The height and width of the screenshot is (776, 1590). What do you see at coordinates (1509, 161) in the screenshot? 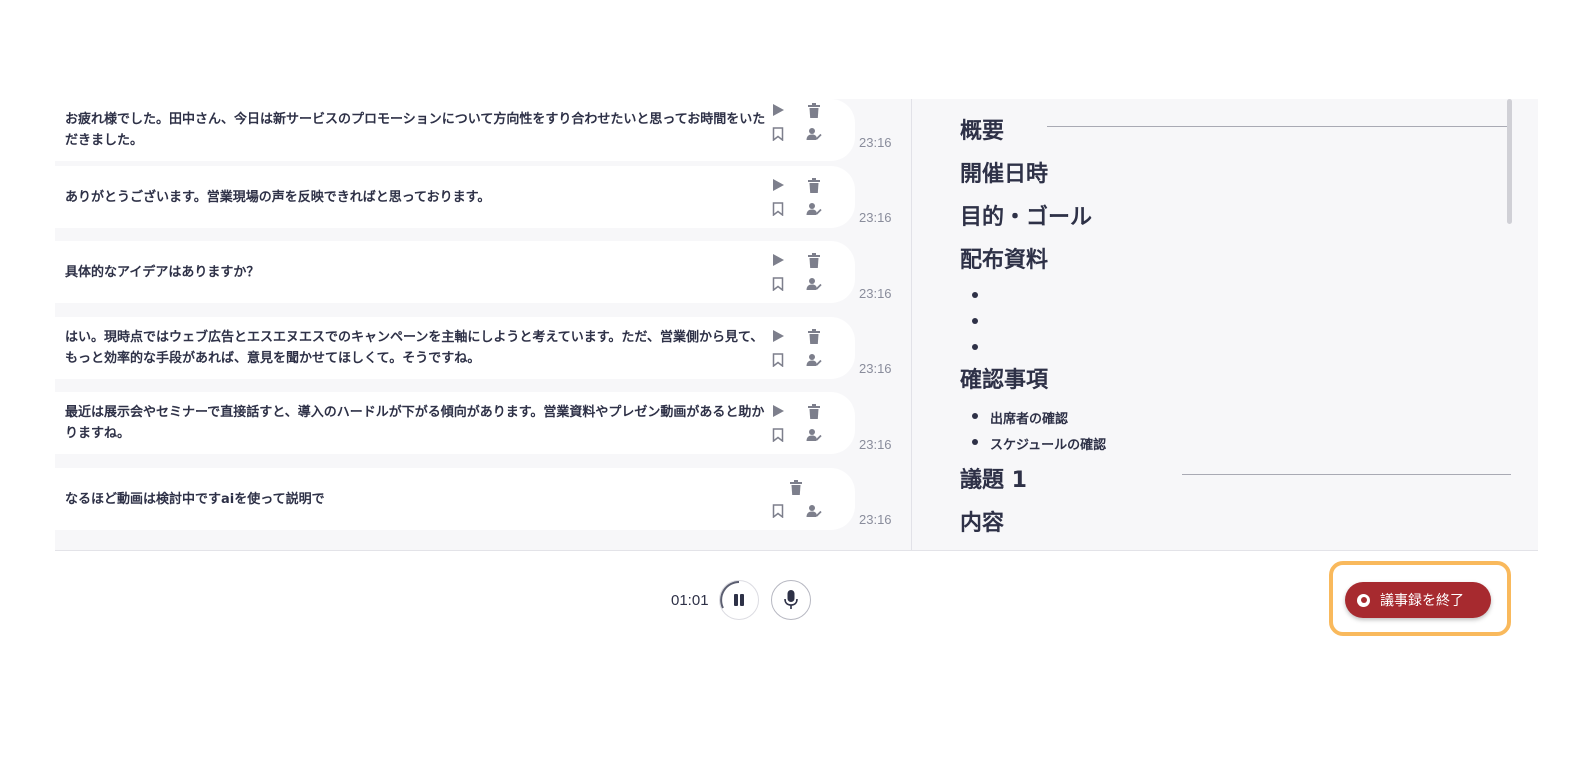
I see `summary-scrollbar` at bounding box center [1509, 161].